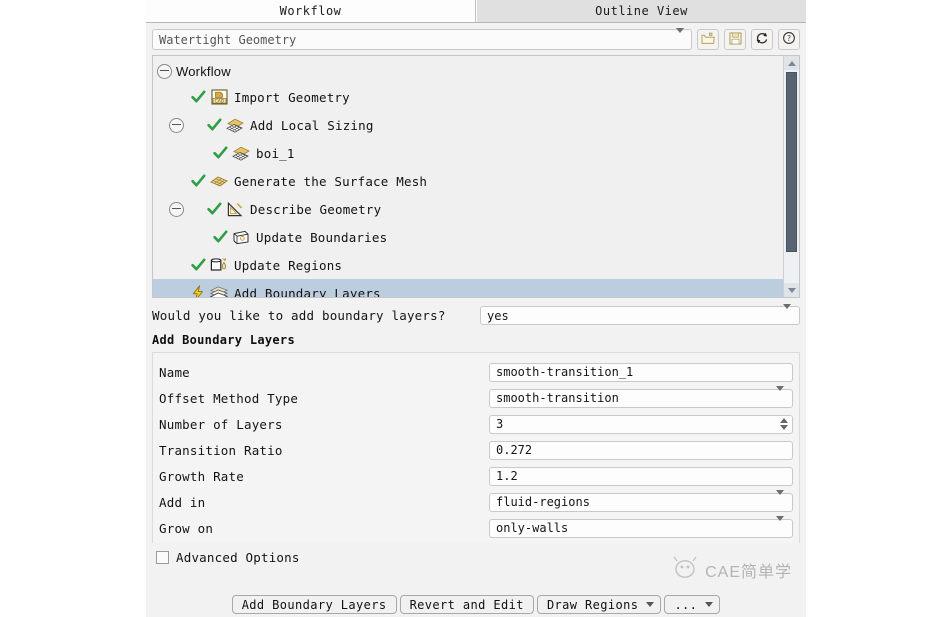 This screenshot has height=617, width=952. What do you see at coordinates (476, 450) in the screenshot?
I see `property-row-transition-ratio: Transition Ratio 0.272` at bounding box center [476, 450].